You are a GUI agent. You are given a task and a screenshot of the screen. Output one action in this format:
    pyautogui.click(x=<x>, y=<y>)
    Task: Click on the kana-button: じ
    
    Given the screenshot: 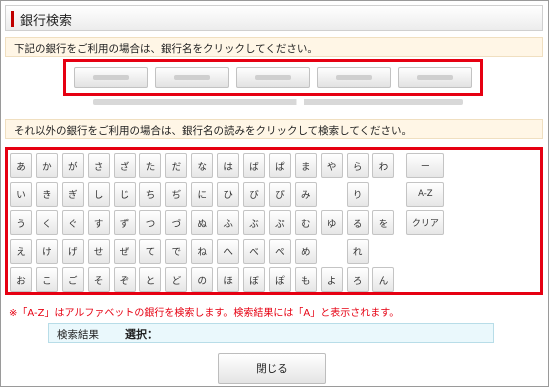 What is the action you would take?
    pyautogui.click(x=124, y=194)
    